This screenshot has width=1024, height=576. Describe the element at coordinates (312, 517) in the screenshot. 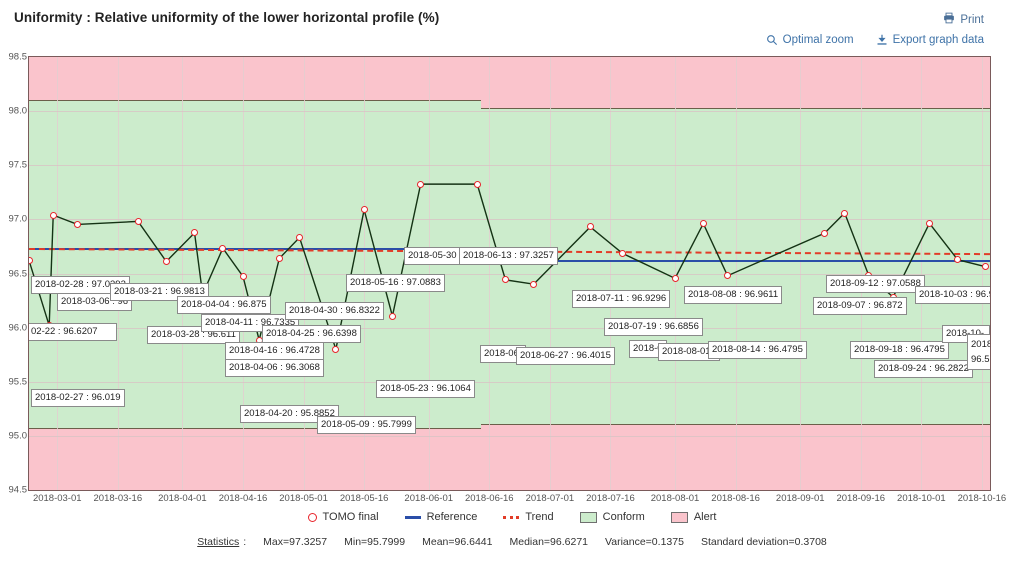

I see `legend-swatch-circle-icon` at that location.